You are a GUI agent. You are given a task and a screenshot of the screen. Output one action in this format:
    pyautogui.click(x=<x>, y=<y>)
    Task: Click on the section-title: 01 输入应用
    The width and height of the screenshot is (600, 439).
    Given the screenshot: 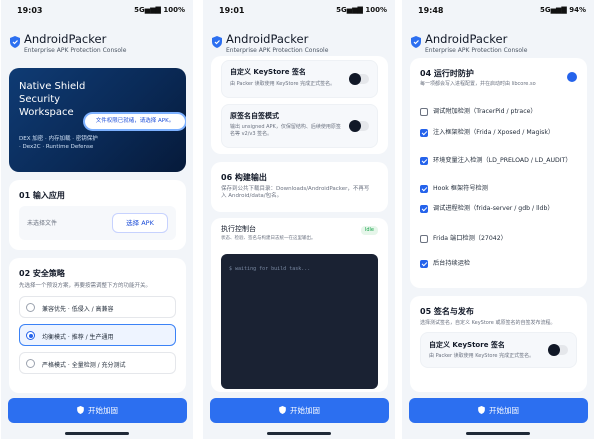 What is the action you would take?
    pyautogui.click(x=42, y=195)
    